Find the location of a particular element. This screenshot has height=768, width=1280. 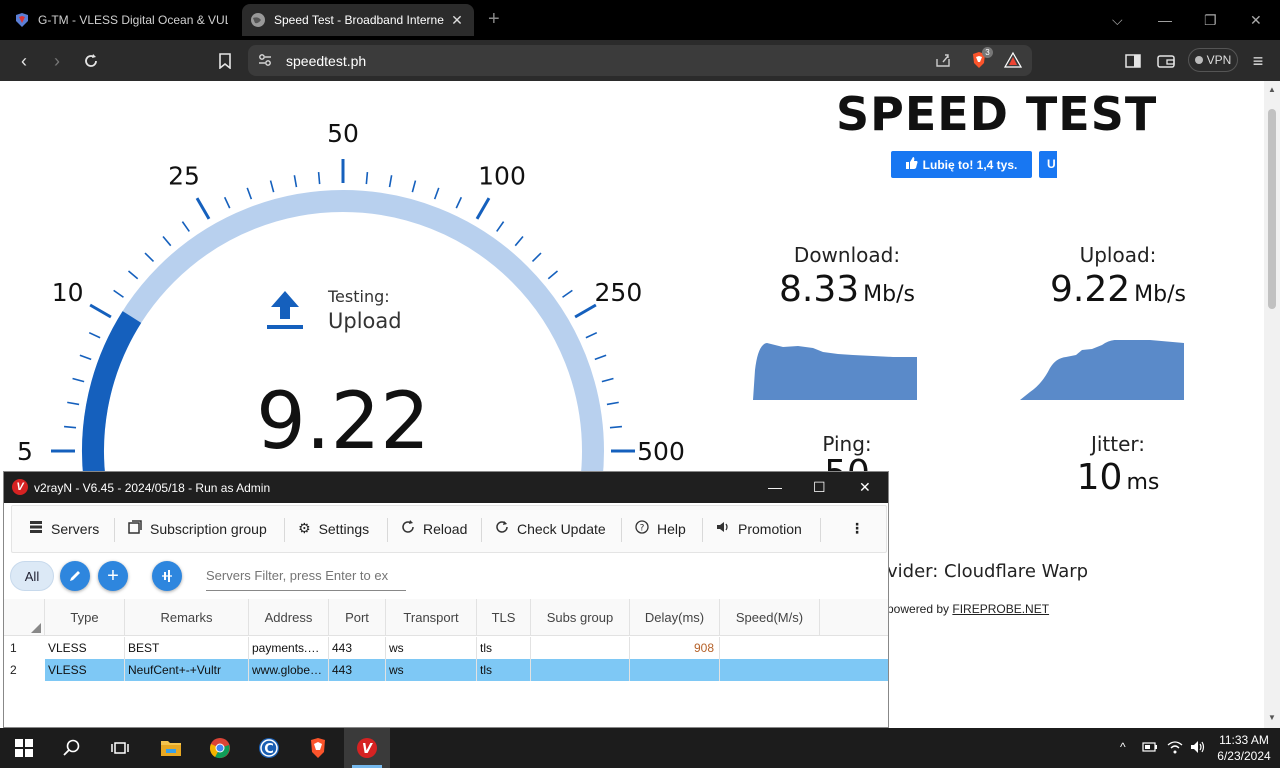

v2rayn-close-button: ✕ is located at coordinates (865, 487).